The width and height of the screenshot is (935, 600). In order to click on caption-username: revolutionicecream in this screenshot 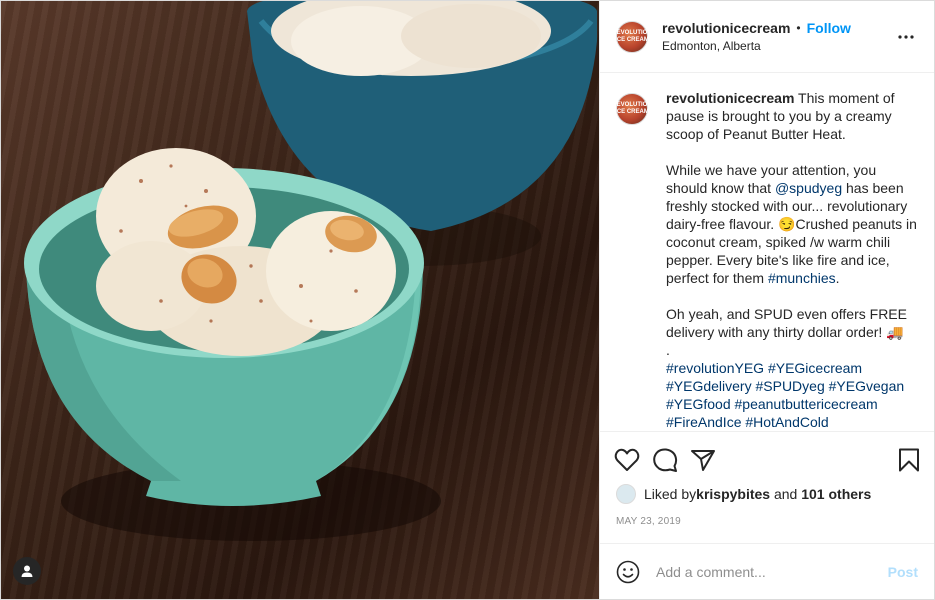, I will do `click(730, 98)`.